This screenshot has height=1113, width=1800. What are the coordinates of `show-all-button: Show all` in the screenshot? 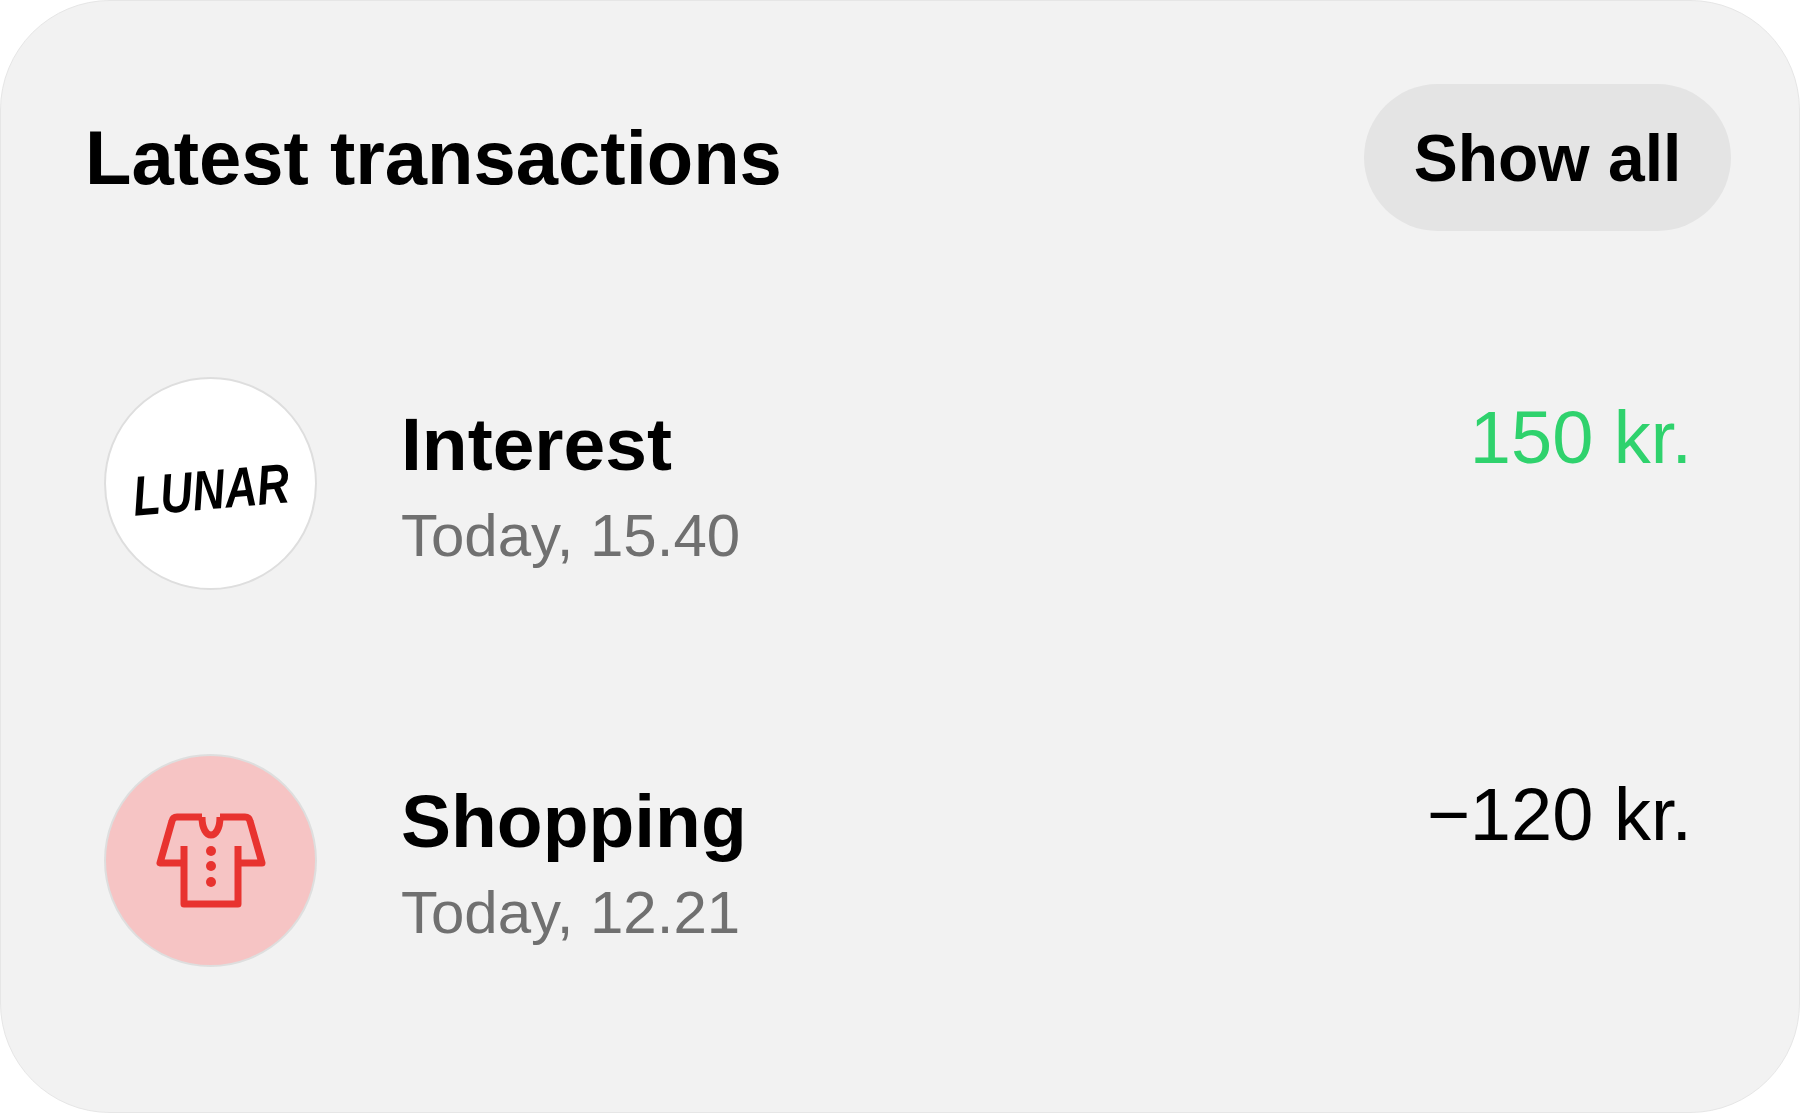 It's located at (1547, 157).